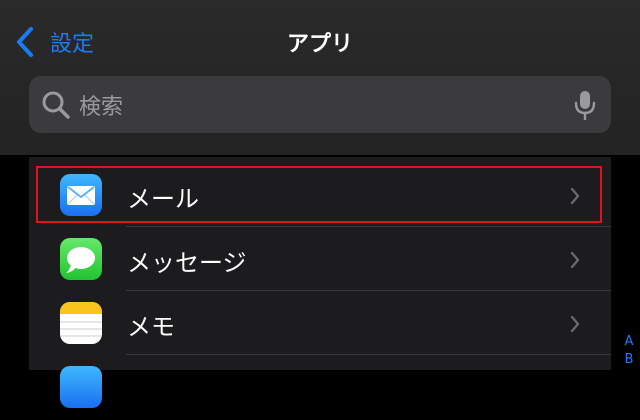 The image size is (640, 420). I want to click on list-item-messages: メッセージ, so click(320, 259).